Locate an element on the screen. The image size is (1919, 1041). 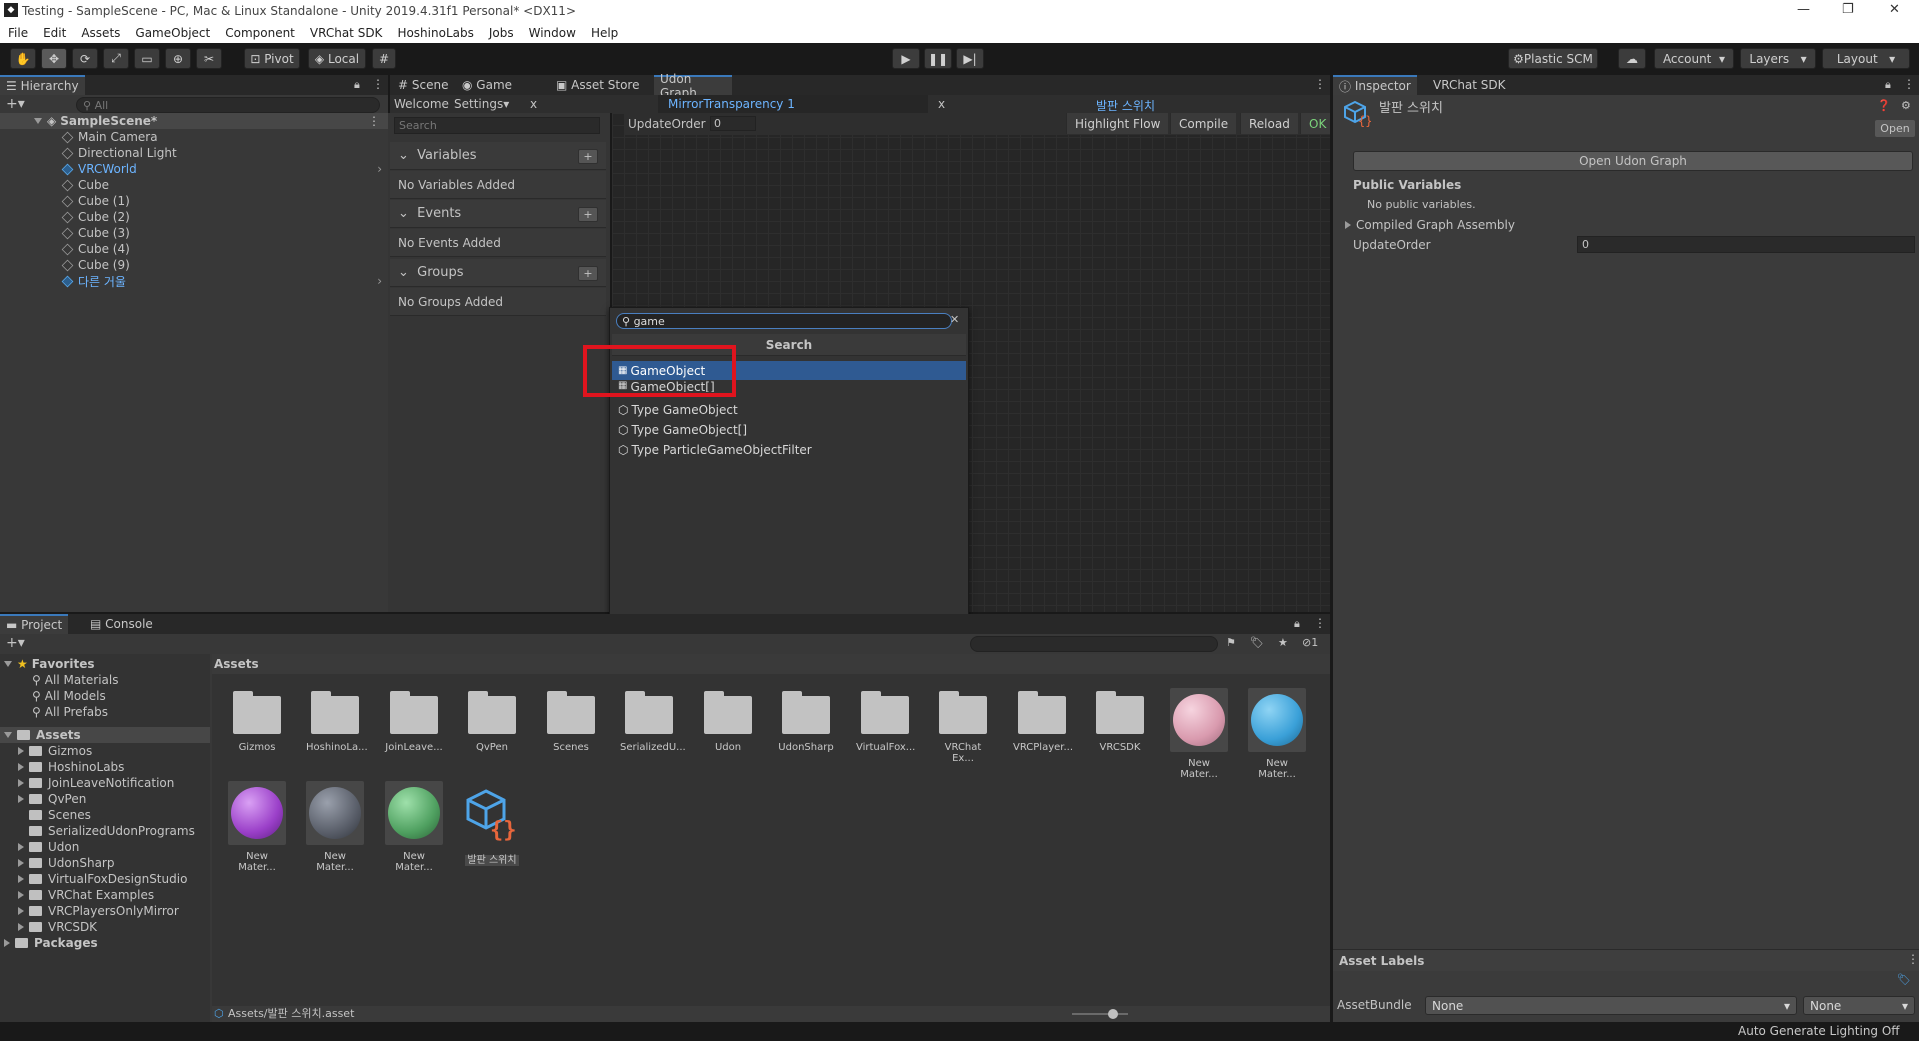
menu-component: Component is located at coordinates (260, 33).